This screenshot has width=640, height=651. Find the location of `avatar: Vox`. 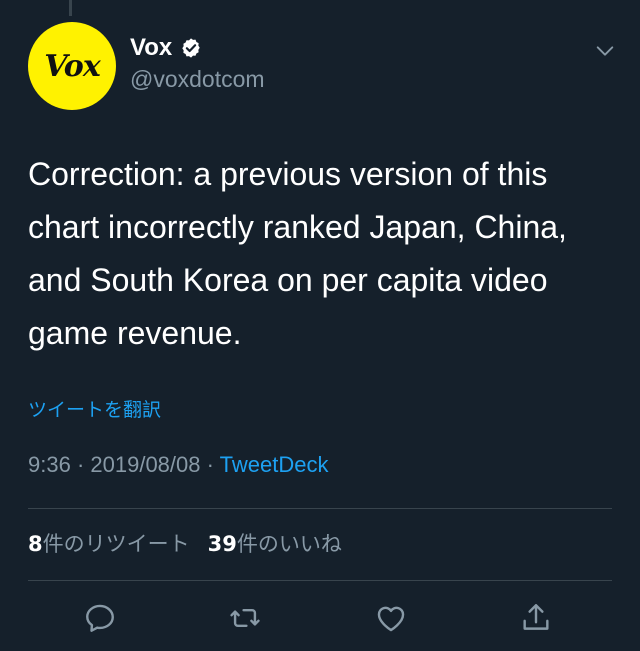

avatar: Vox is located at coordinates (72, 66).